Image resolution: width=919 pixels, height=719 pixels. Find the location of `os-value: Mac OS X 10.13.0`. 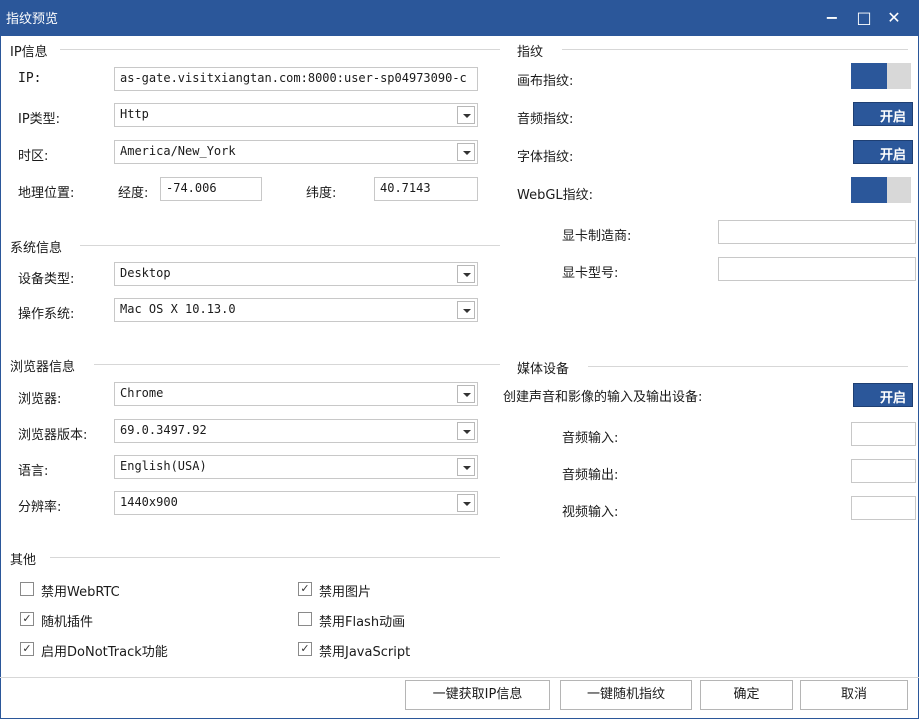

os-value: Mac OS X 10.13.0 is located at coordinates (178, 309).